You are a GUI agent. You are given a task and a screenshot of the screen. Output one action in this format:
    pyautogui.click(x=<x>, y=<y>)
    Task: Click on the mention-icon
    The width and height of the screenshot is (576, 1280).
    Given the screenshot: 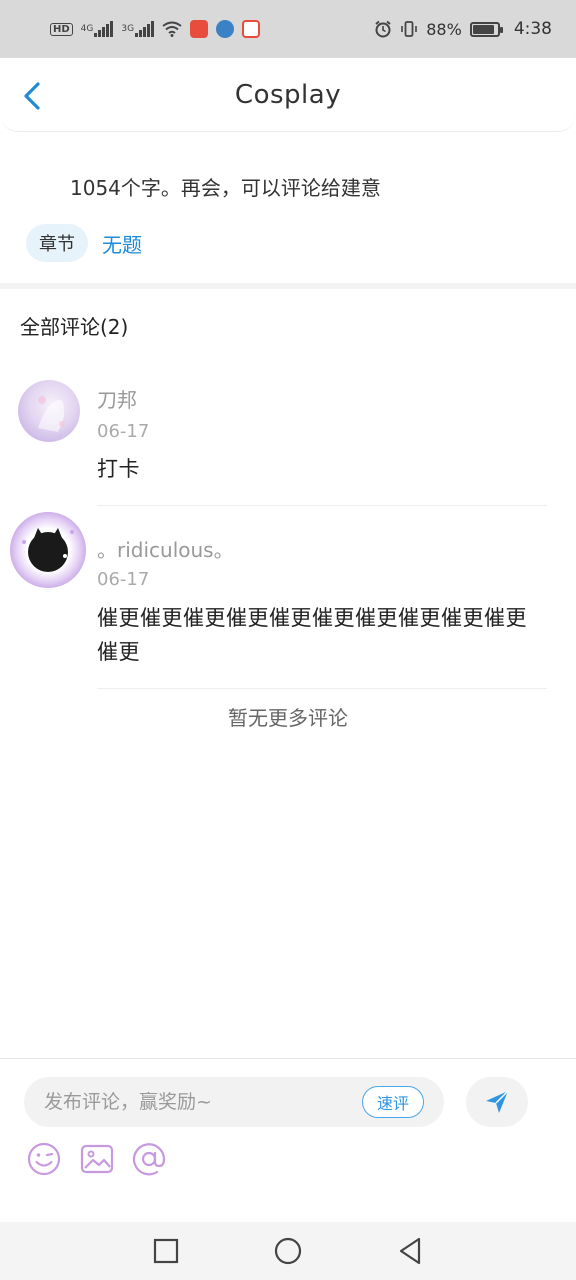 What is the action you would take?
    pyautogui.click(x=149, y=1159)
    